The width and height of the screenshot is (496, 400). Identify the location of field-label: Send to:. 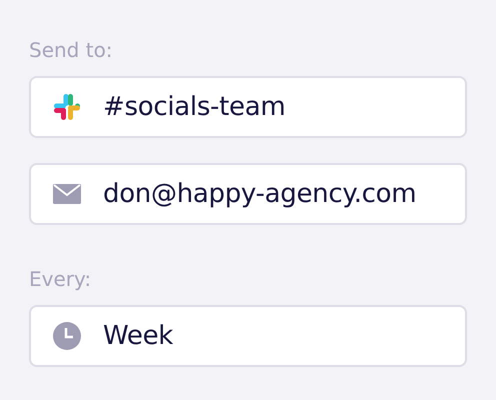
(71, 50).